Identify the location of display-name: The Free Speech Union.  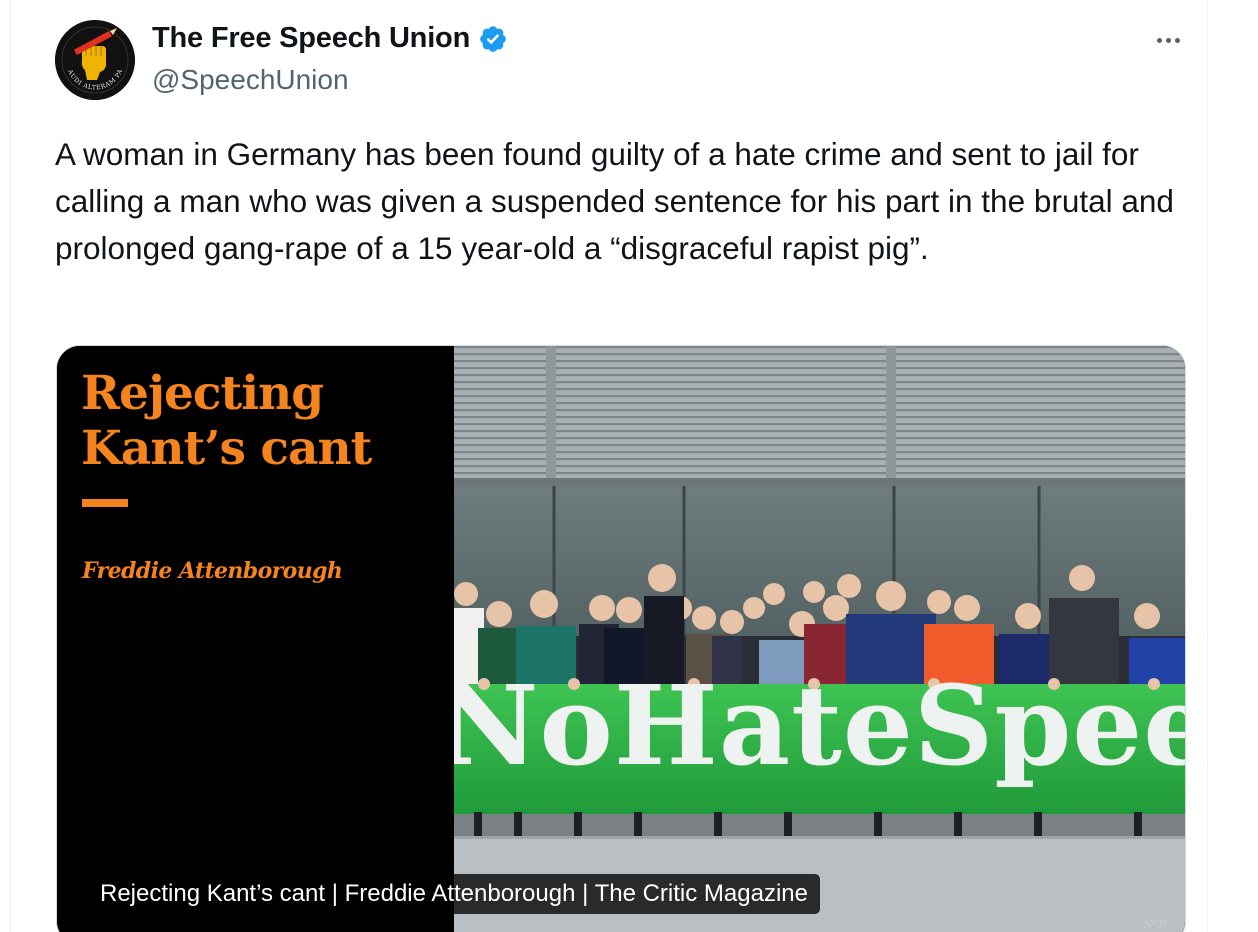
(311, 38).